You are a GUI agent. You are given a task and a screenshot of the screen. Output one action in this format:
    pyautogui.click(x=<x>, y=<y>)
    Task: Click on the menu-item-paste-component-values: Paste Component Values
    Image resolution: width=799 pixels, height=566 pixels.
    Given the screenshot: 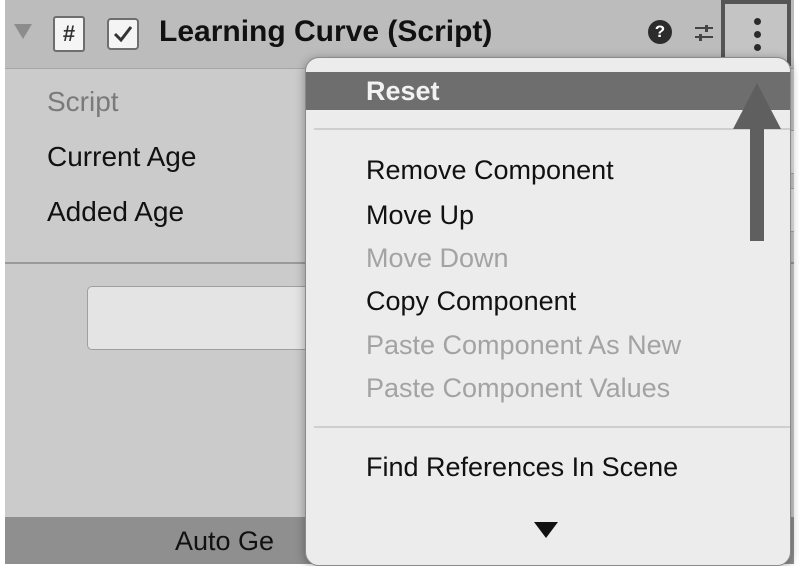 What is the action you would take?
    pyautogui.click(x=548, y=388)
    